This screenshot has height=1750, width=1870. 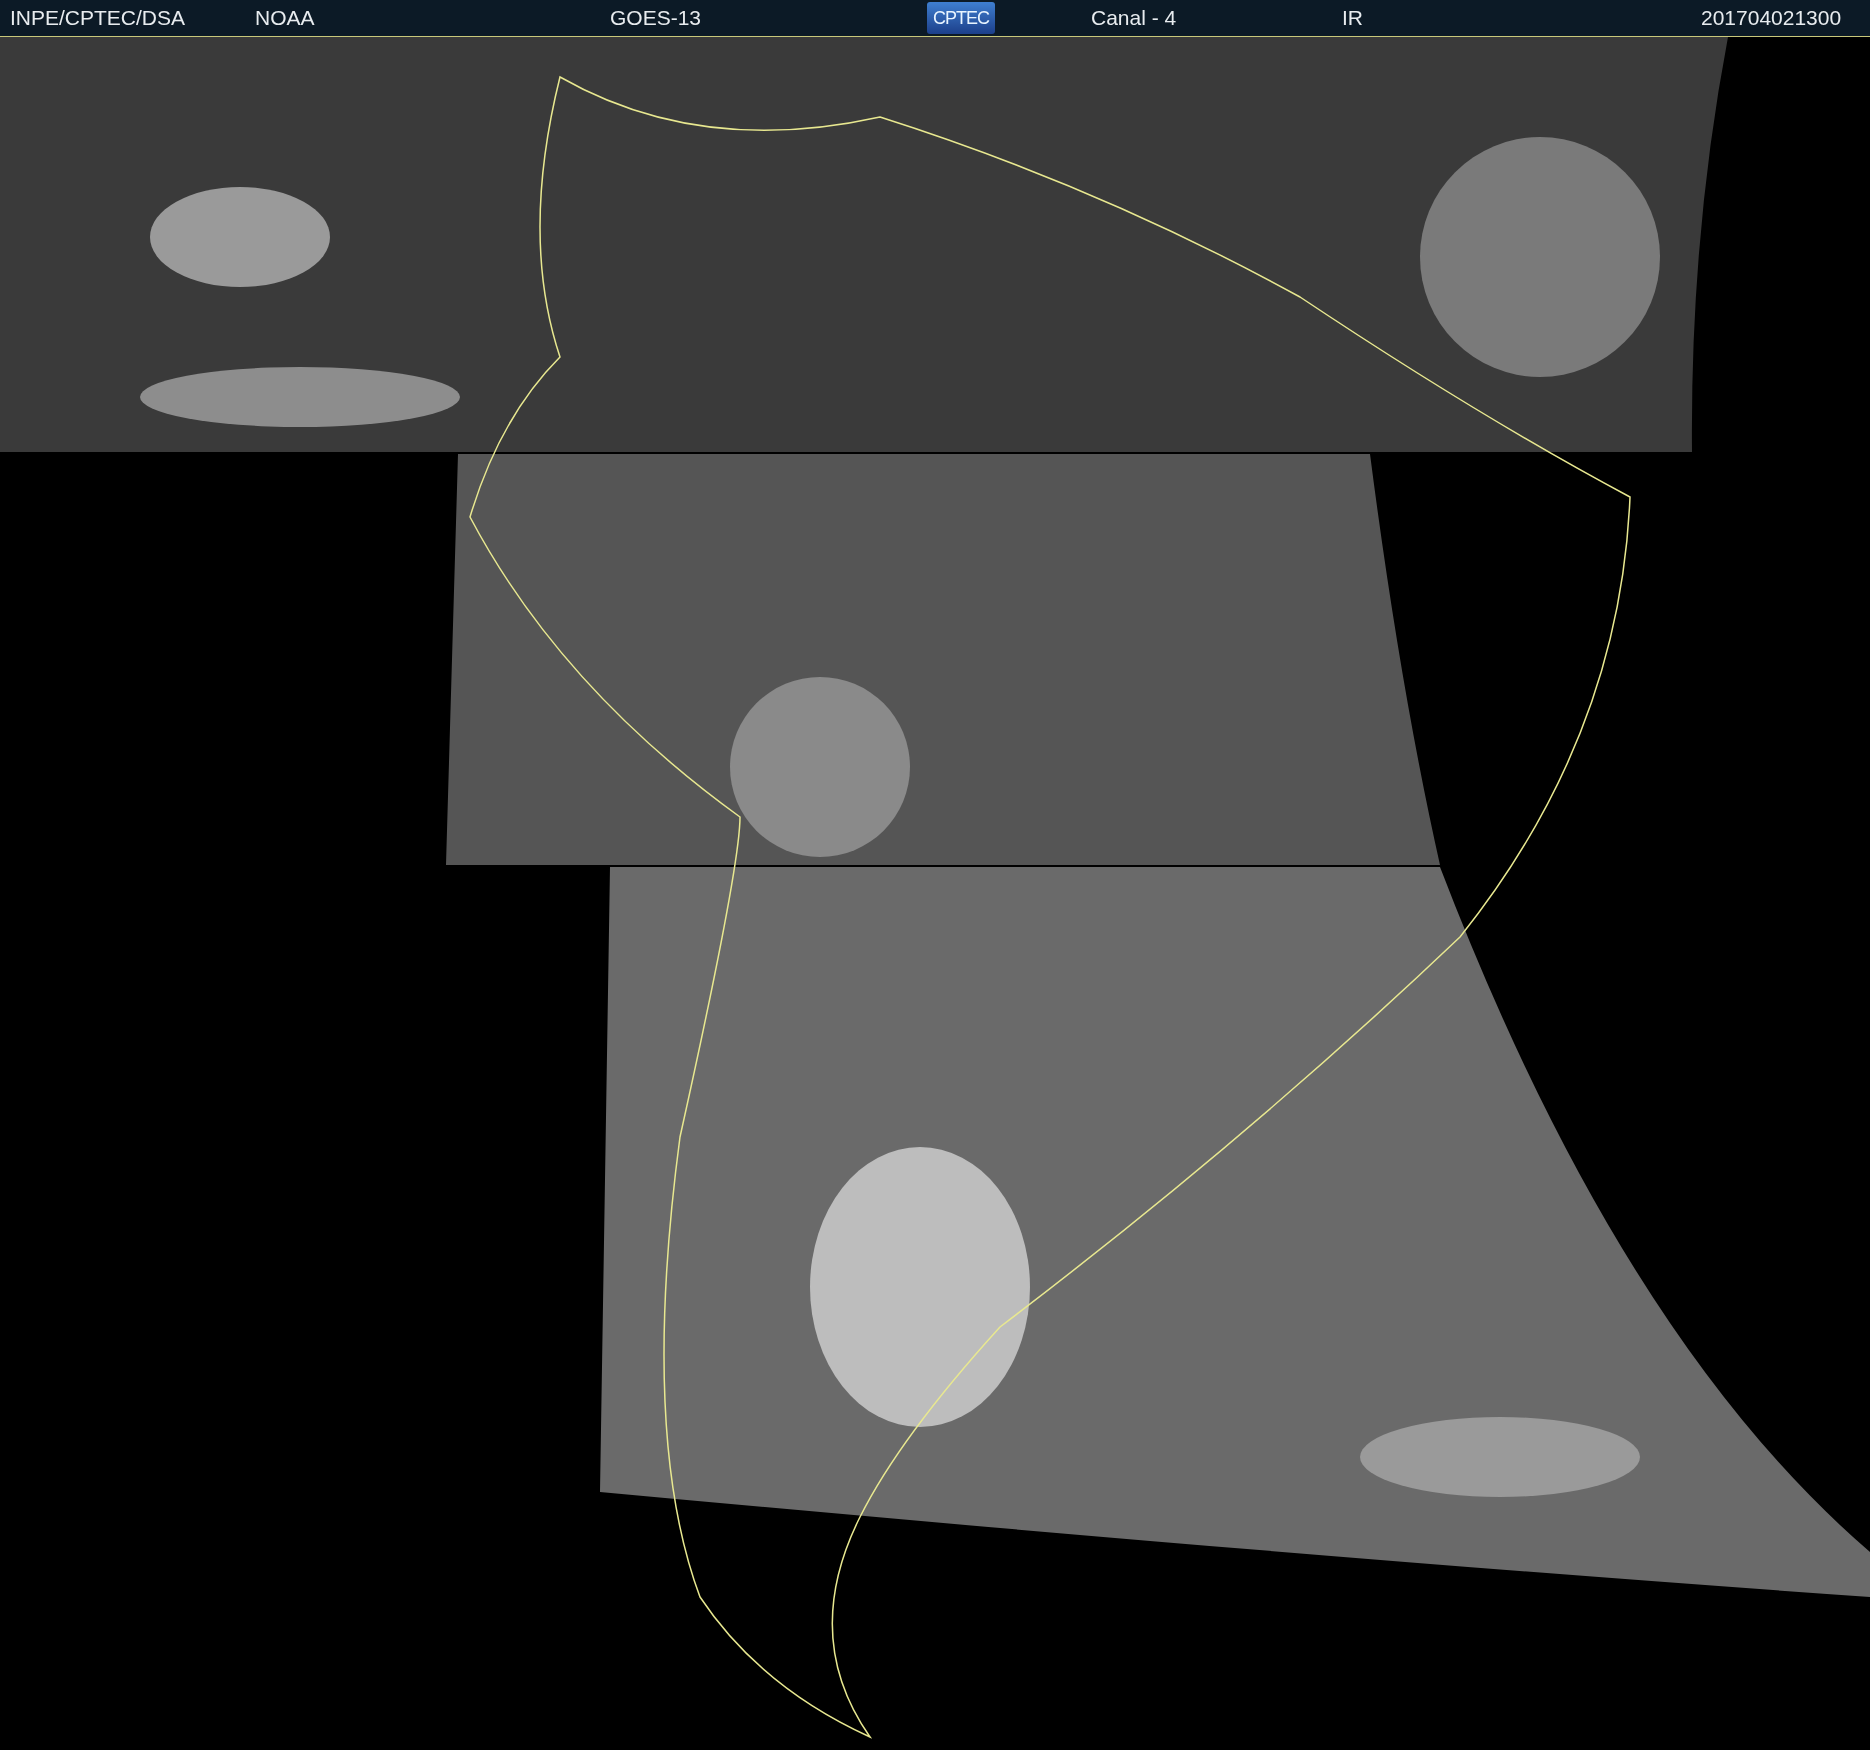 What do you see at coordinates (1134, 18) in the screenshot?
I see `header-label: Canal - 4` at bounding box center [1134, 18].